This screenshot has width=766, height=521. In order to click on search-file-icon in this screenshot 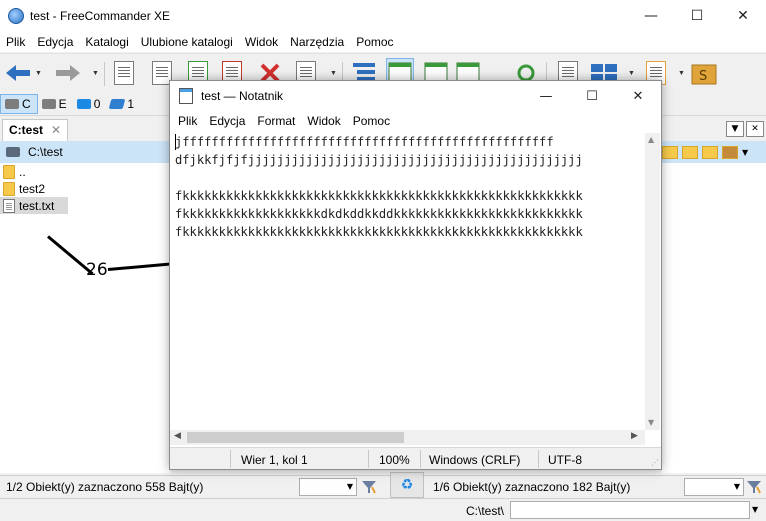, I will do `click(124, 73)`.